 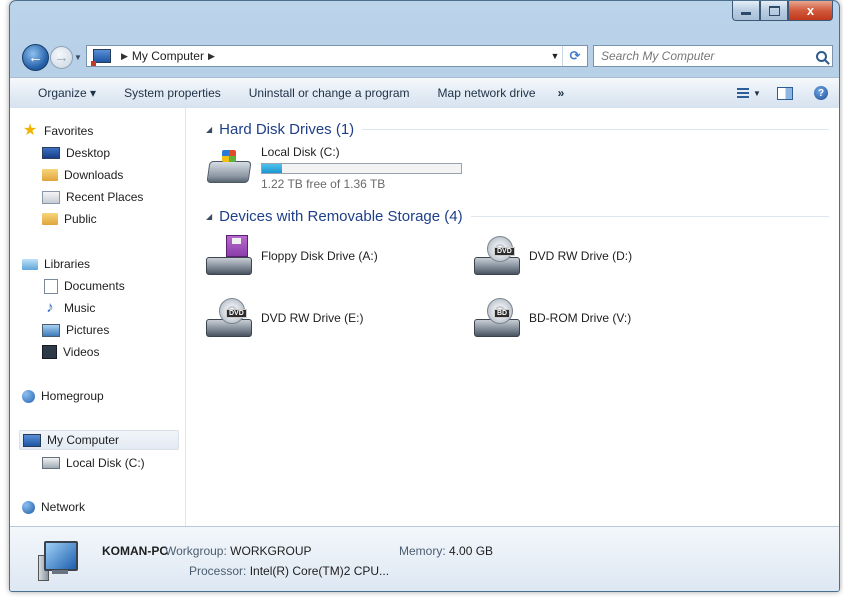 I want to click on capacity-bar-fill, so click(x=272, y=168).